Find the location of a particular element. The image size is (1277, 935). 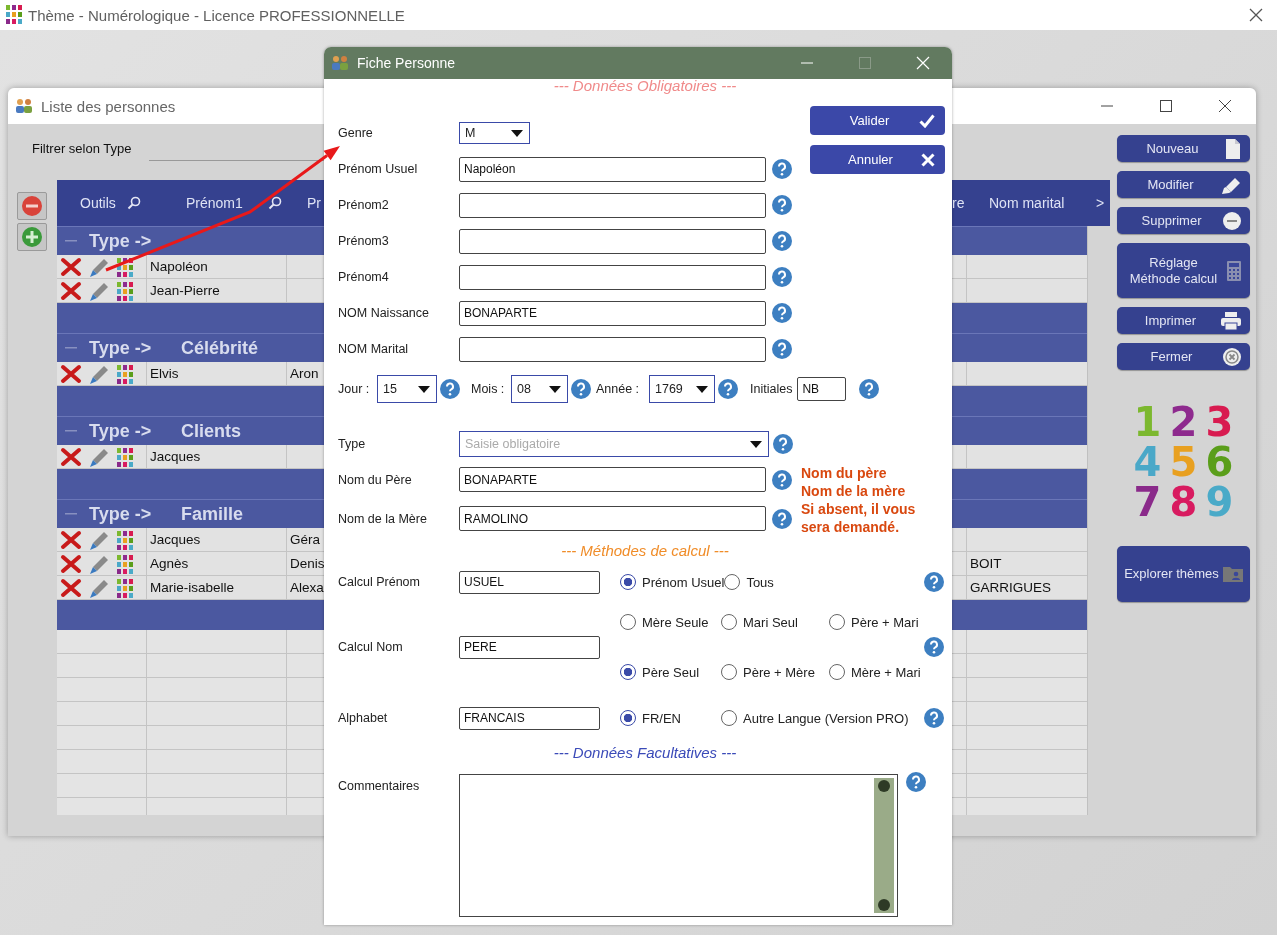

input-field: FRANCAIS is located at coordinates (529, 718).